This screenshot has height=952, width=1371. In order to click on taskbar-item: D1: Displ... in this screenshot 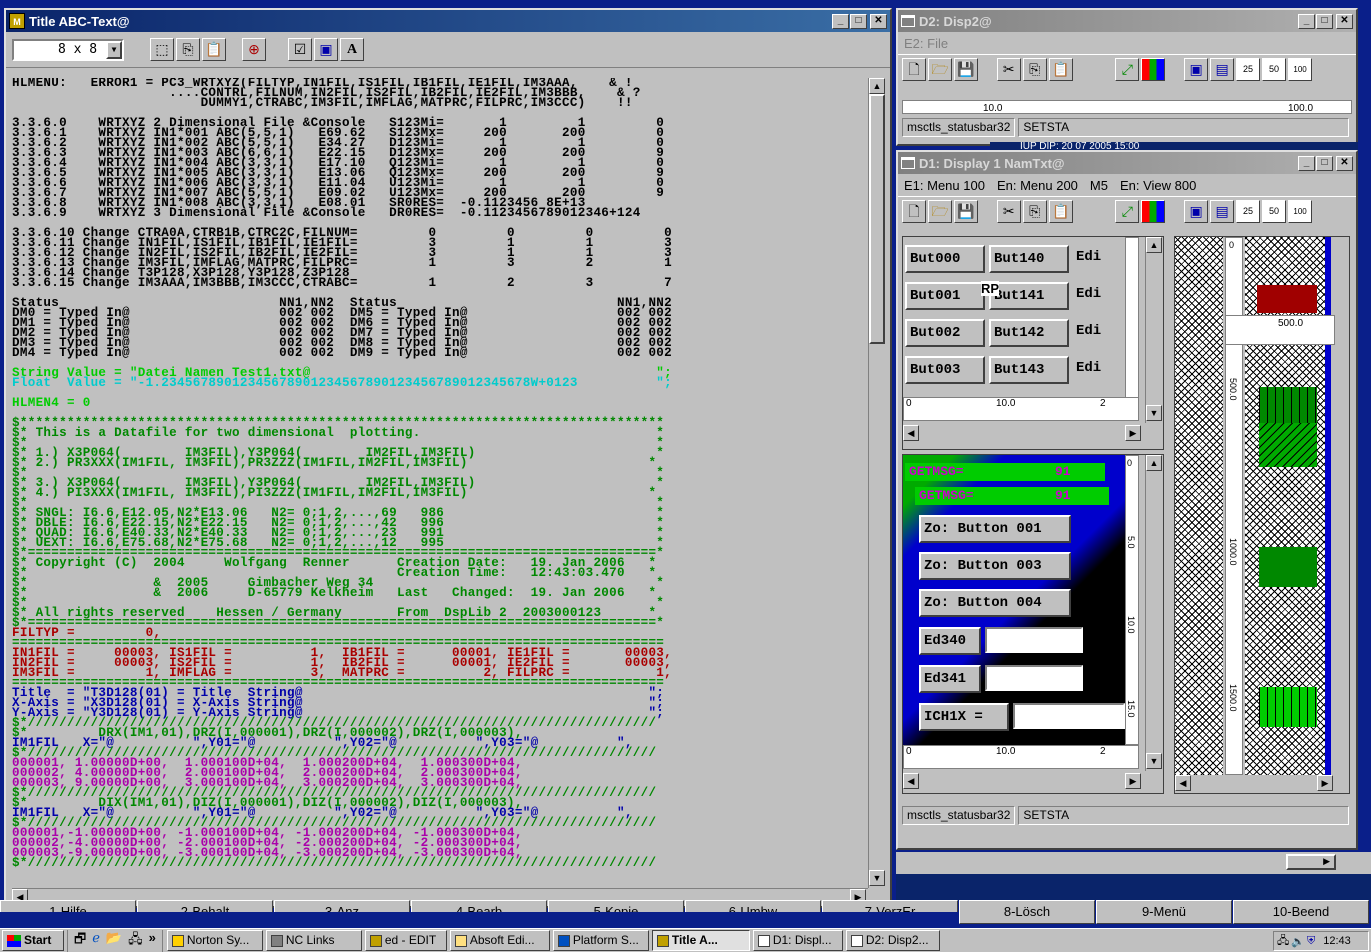, I will do `click(797, 940)`.